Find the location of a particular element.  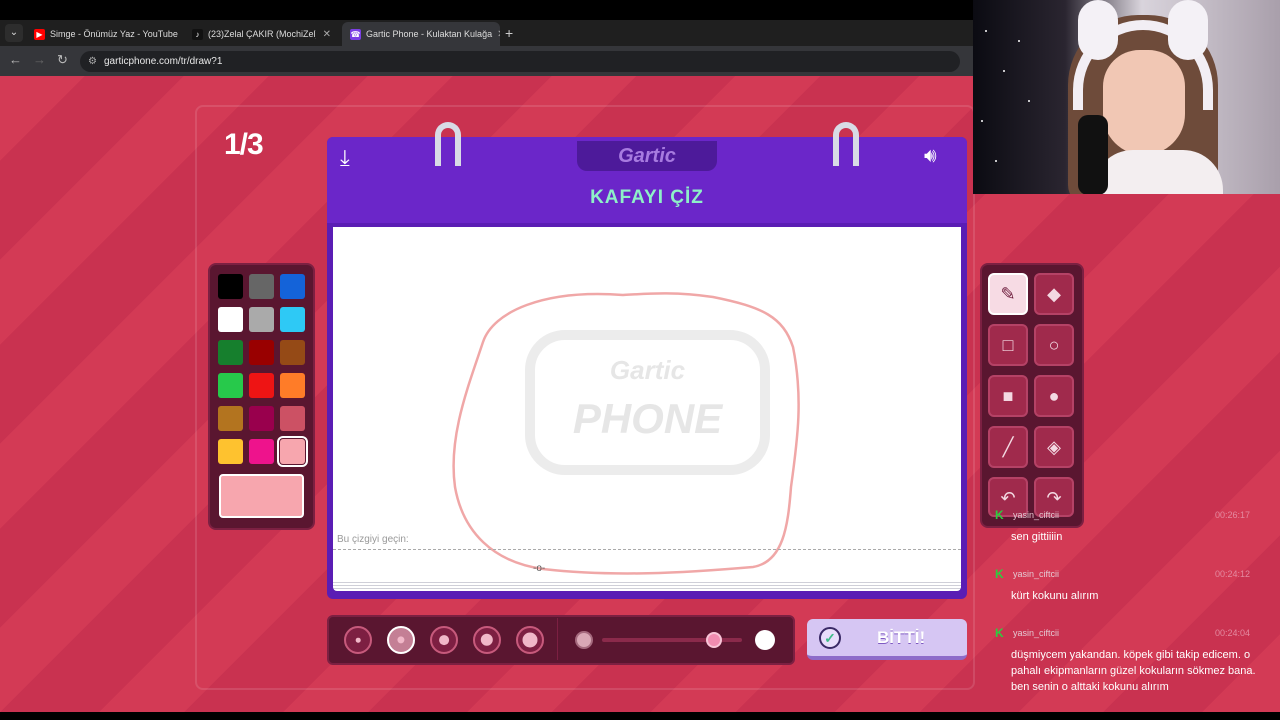

chat-timestamp: 00:26:17 is located at coordinates (1232, 515).